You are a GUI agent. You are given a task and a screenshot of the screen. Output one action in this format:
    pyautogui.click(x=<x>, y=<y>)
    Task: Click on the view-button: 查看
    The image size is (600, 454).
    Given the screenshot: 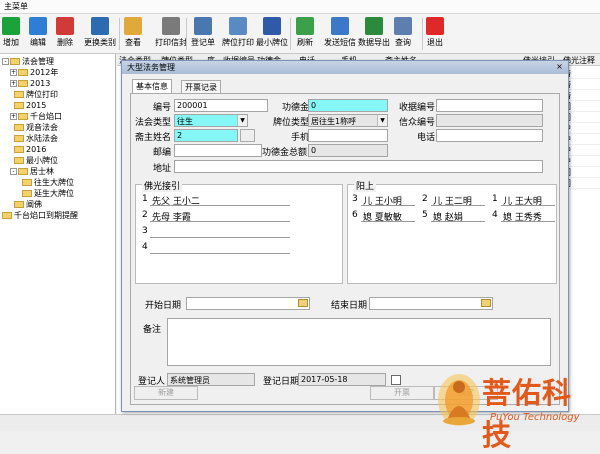 What is the action you would take?
    pyautogui.click(x=133, y=34)
    